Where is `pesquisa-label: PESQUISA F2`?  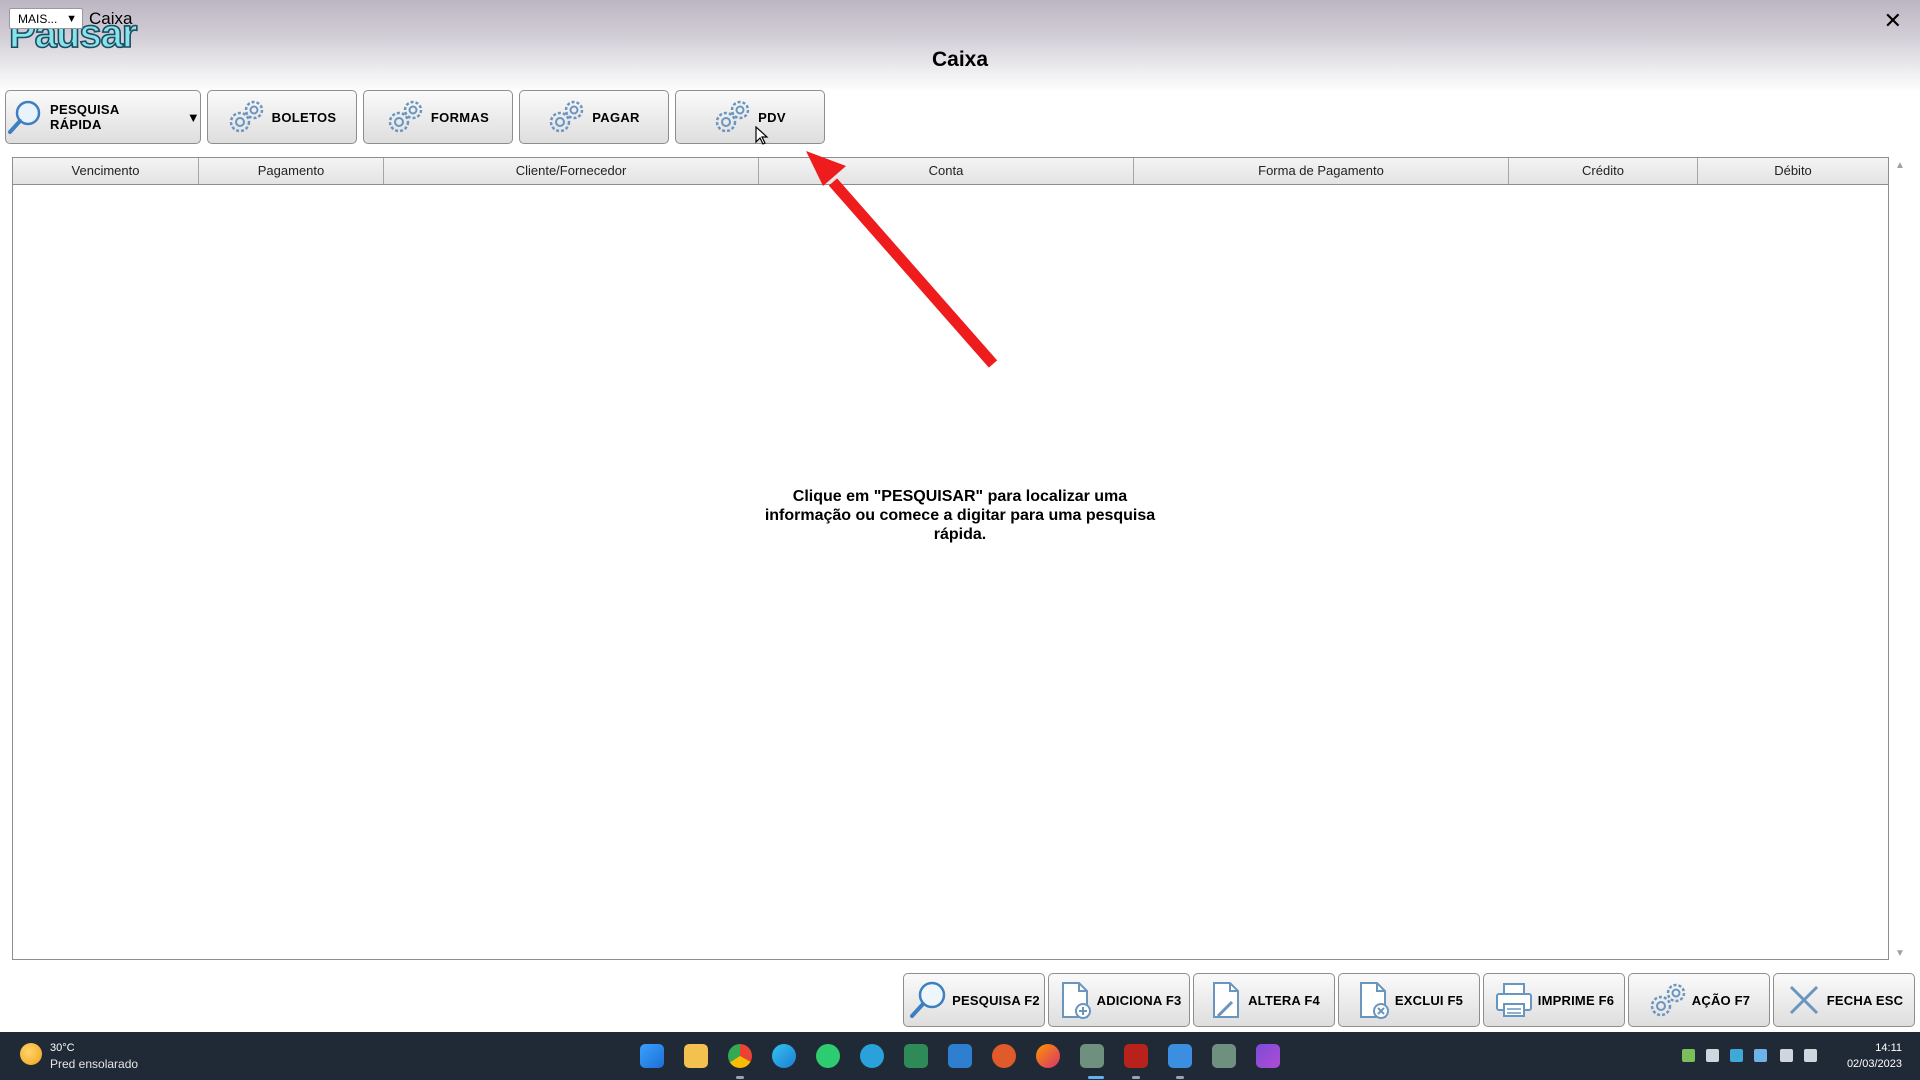
pesquisa-label: PESQUISA F2 is located at coordinates (996, 1000).